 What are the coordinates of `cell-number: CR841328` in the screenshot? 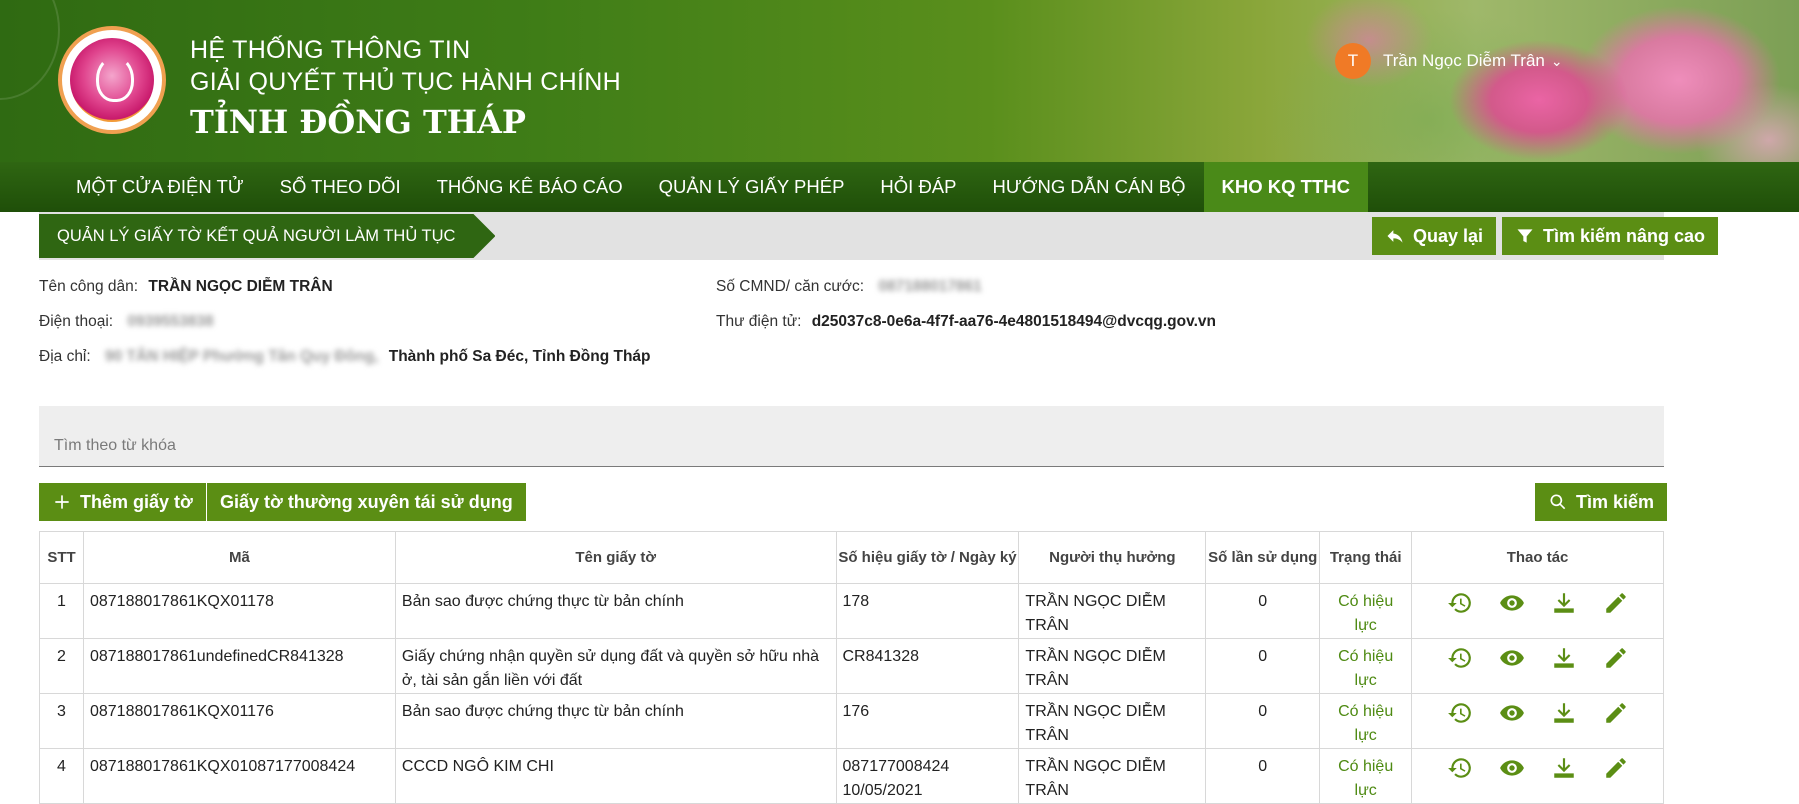 It's located at (927, 666).